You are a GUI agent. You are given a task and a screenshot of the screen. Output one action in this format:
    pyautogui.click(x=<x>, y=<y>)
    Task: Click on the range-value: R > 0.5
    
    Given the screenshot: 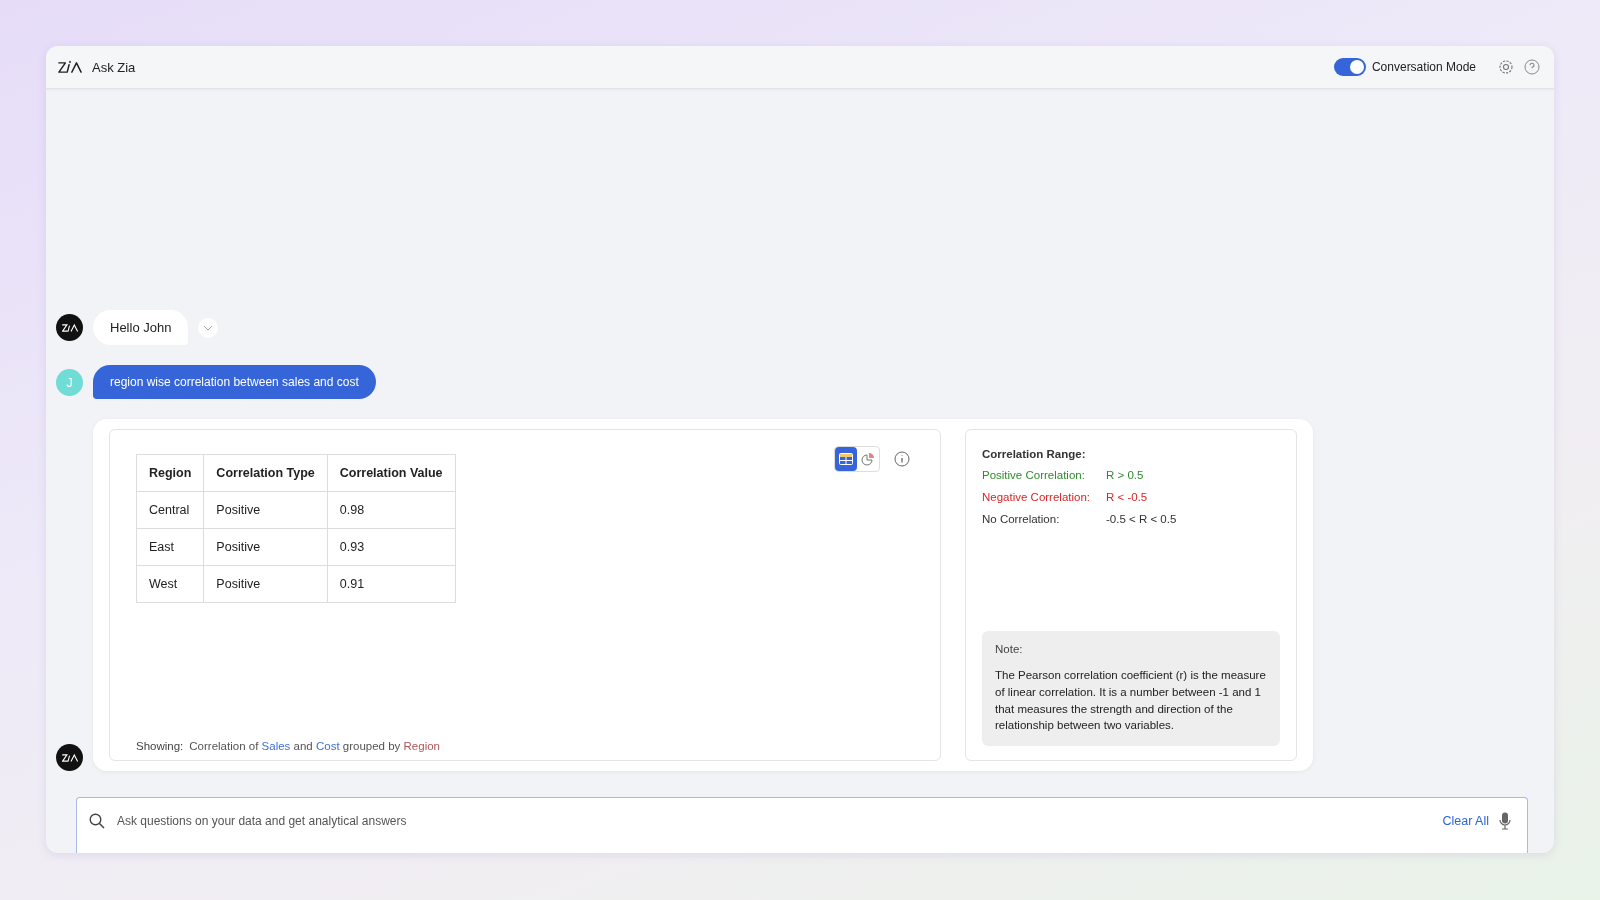 What is the action you would take?
    pyautogui.click(x=1125, y=475)
    